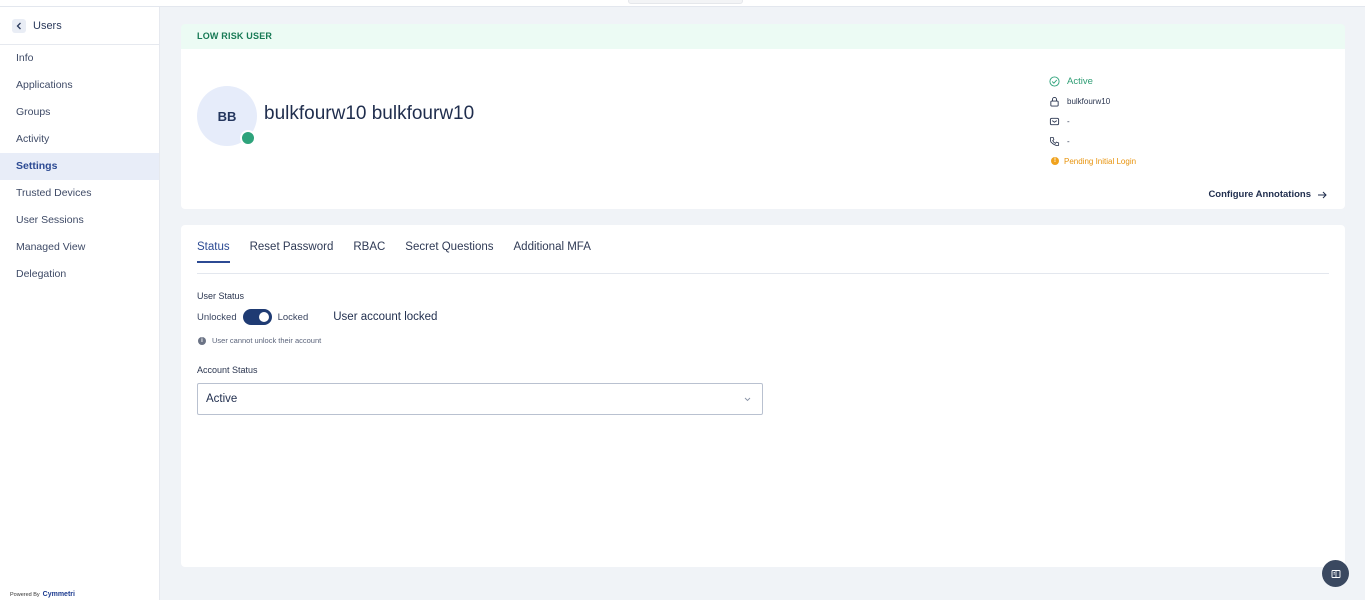  Describe the element at coordinates (1068, 141) in the screenshot. I see `phone-text: -` at that location.